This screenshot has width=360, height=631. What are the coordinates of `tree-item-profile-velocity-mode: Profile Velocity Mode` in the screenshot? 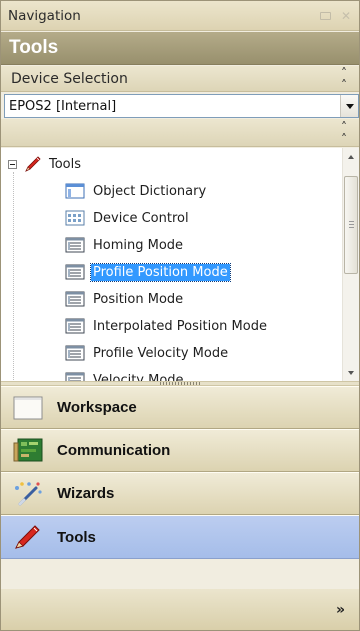 It's located at (147, 353).